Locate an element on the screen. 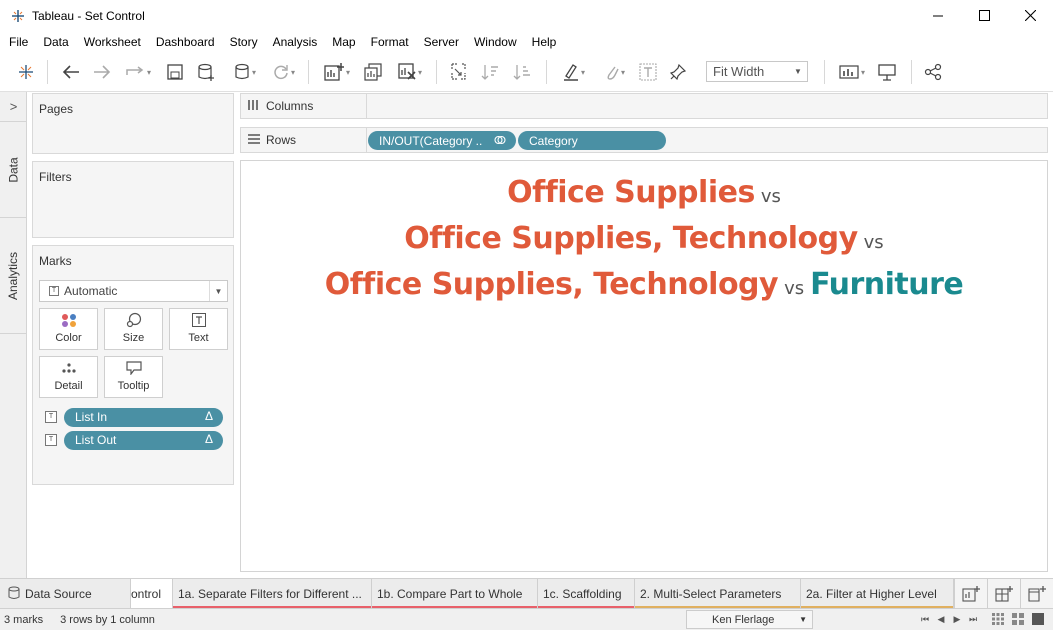 This screenshot has width=1053, height=630. show-cards-icon: ▾ is located at coordinates (852, 72).